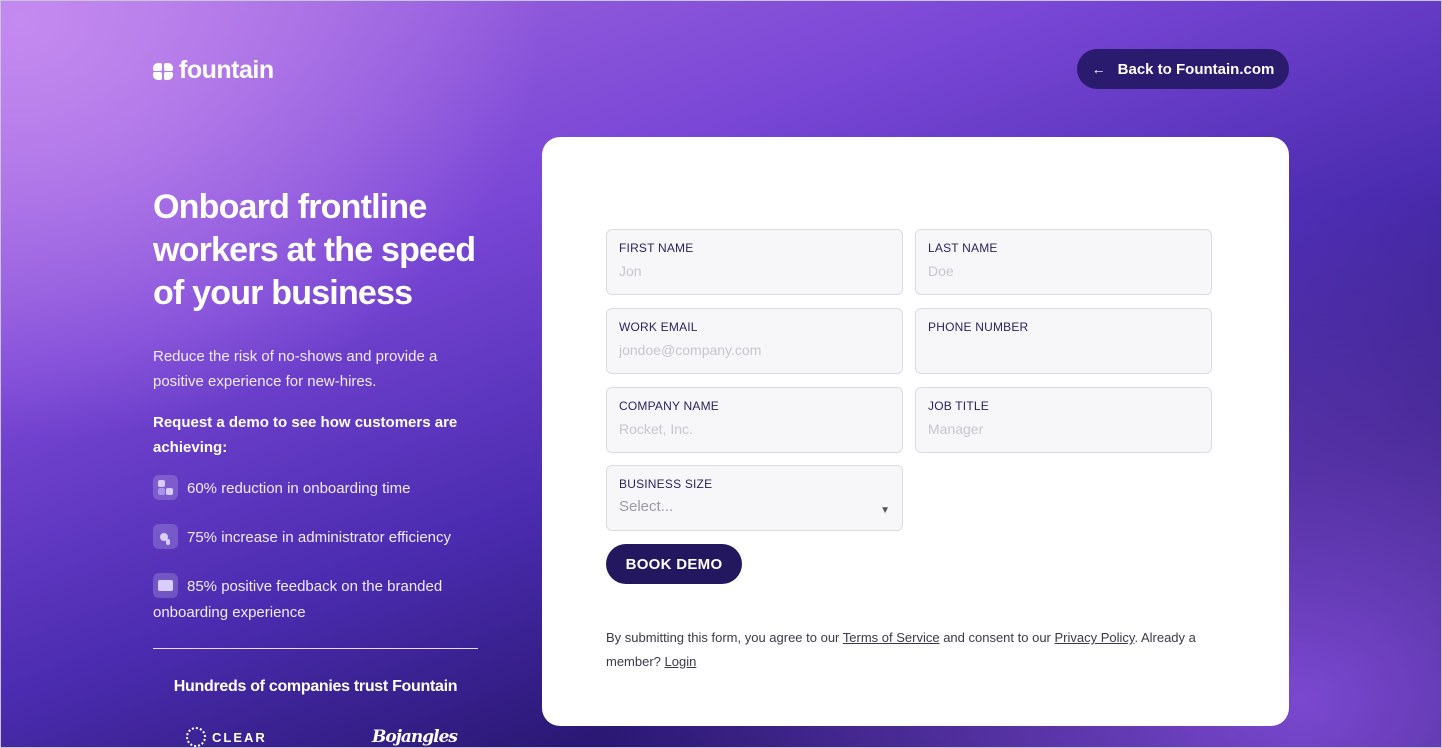  I want to click on bojangles-logo: Bojangles, so click(415, 737).